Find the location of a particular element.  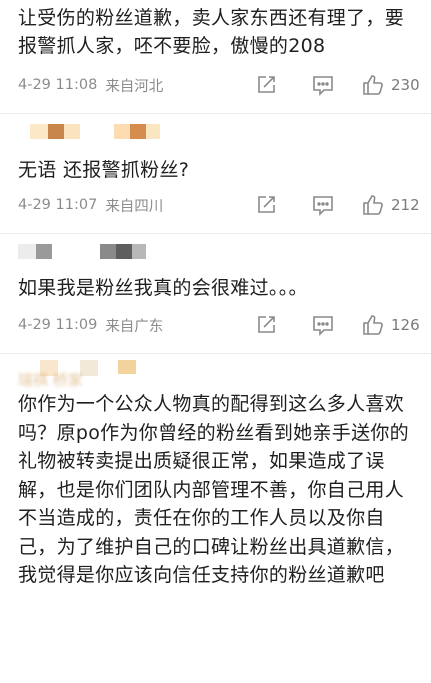

comment-text: 如果我是粉丝我真的会很难过。。。 is located at coordinates (163, 288).